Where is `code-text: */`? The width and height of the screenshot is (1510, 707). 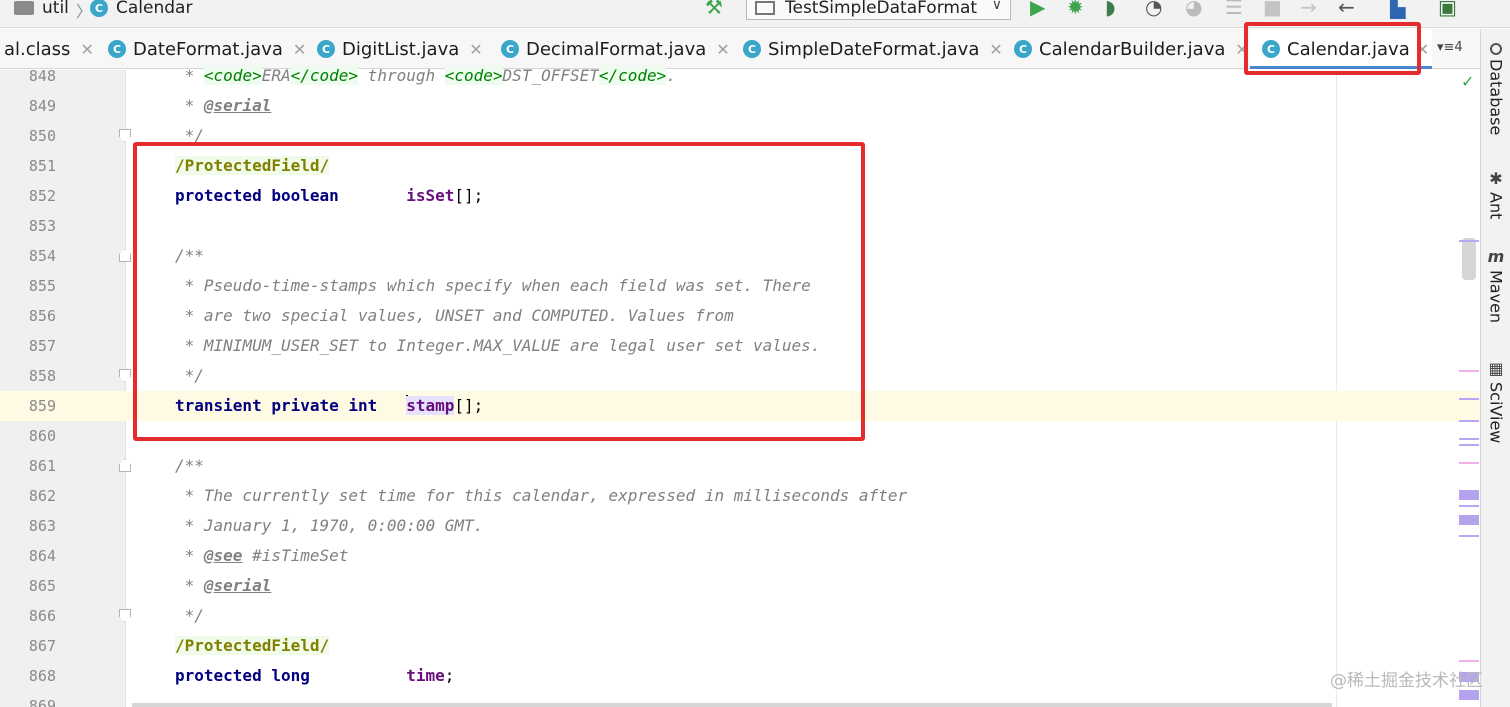
code-text: */ is located at coordinates (189, 615).